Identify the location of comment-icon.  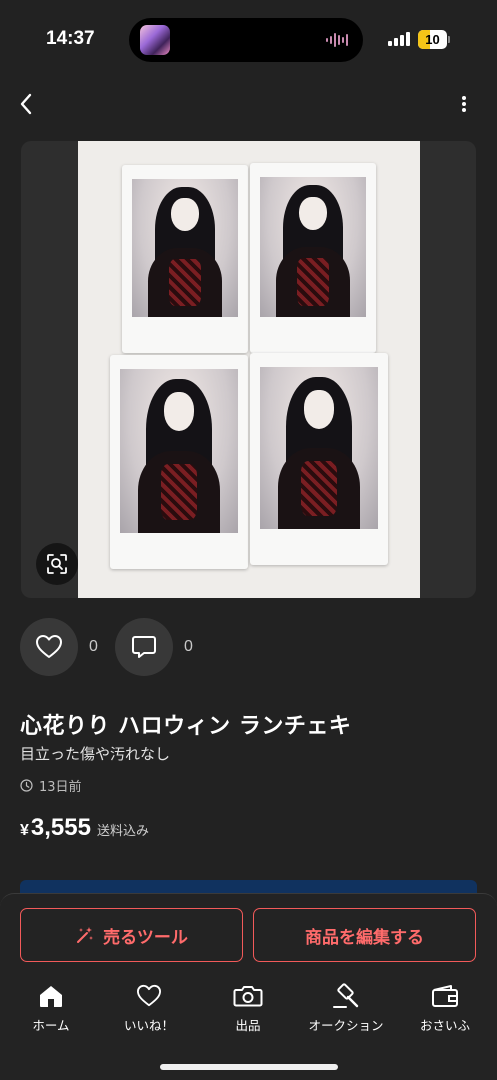
(144, 647).